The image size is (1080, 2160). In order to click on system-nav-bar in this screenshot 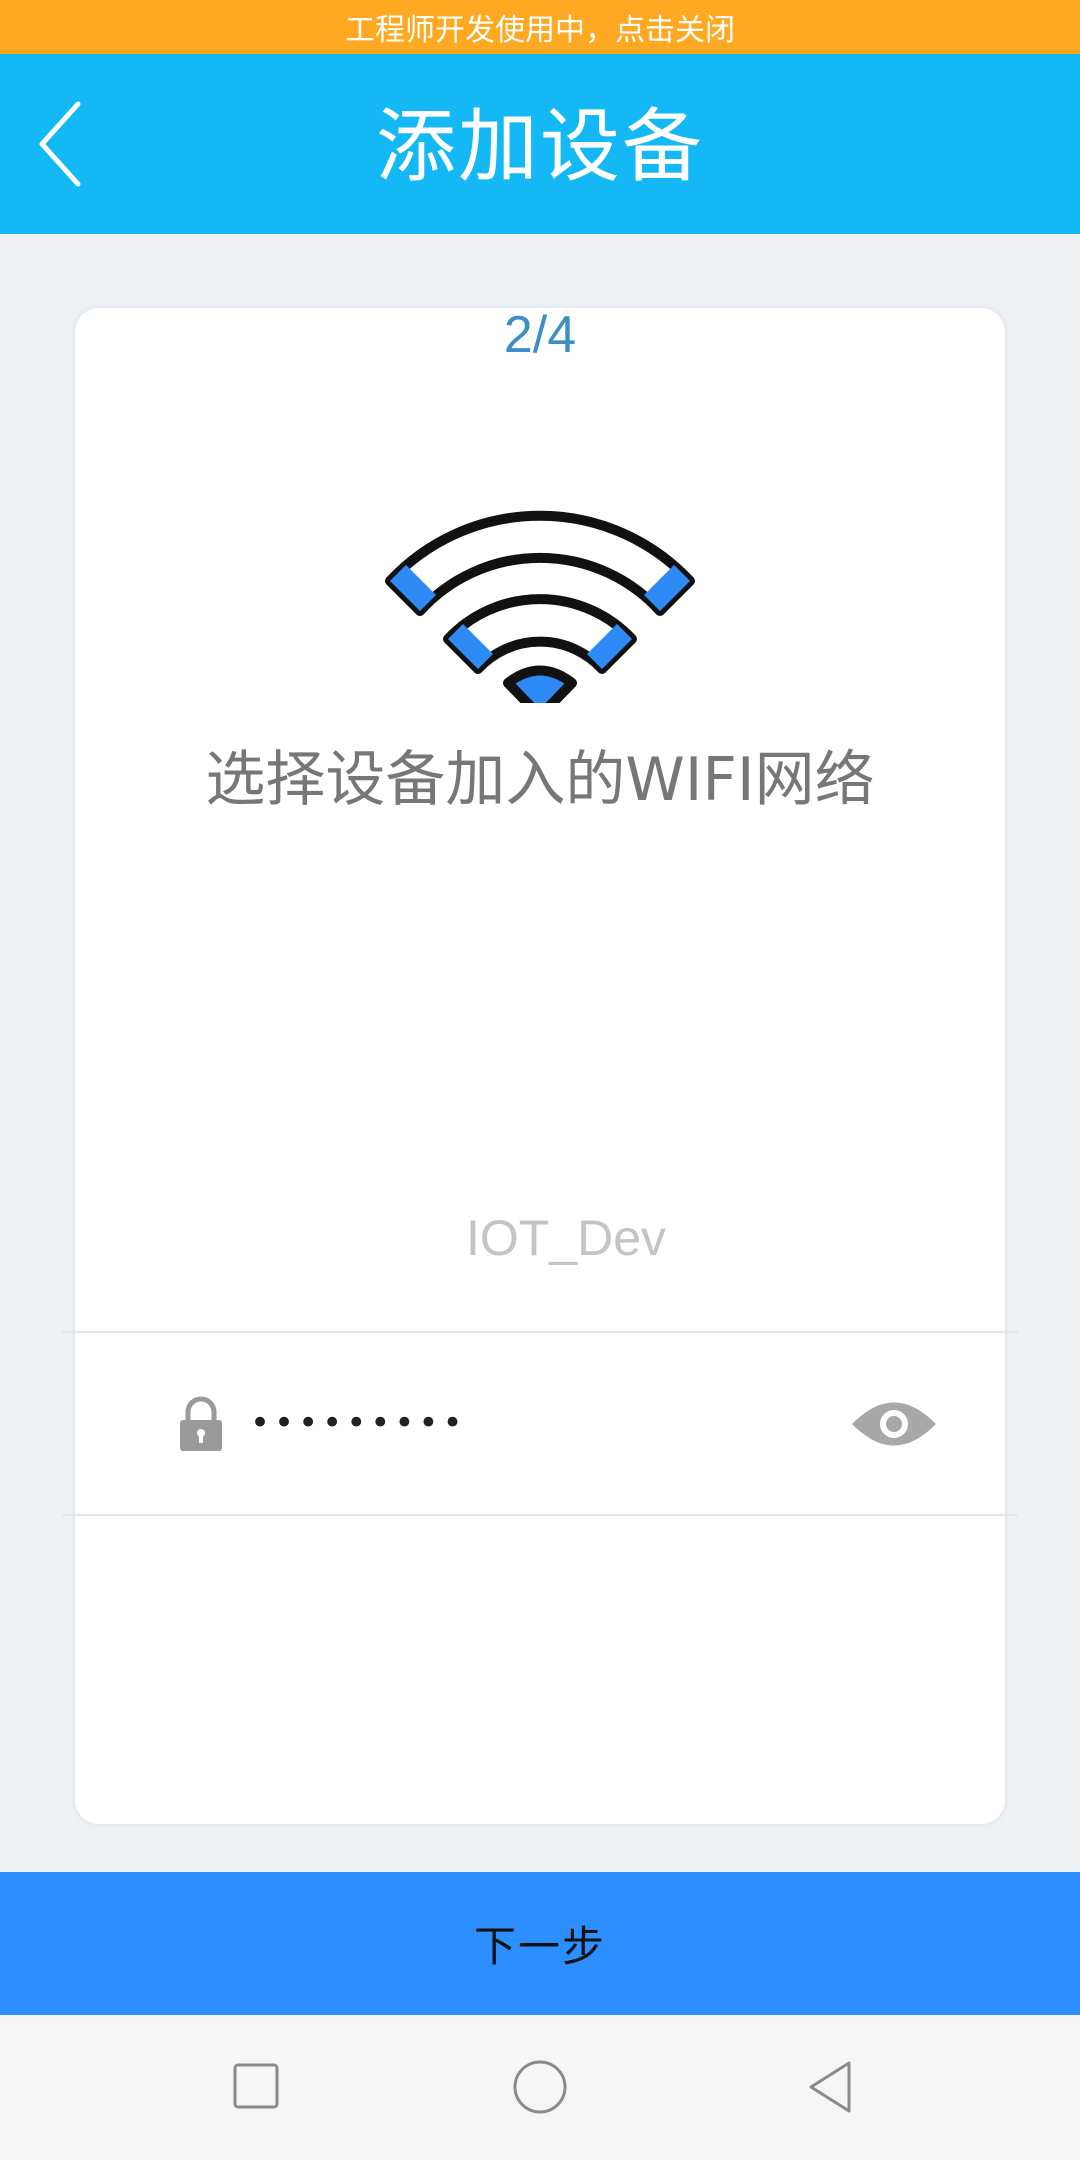, I will do `click(540, 2087)`.